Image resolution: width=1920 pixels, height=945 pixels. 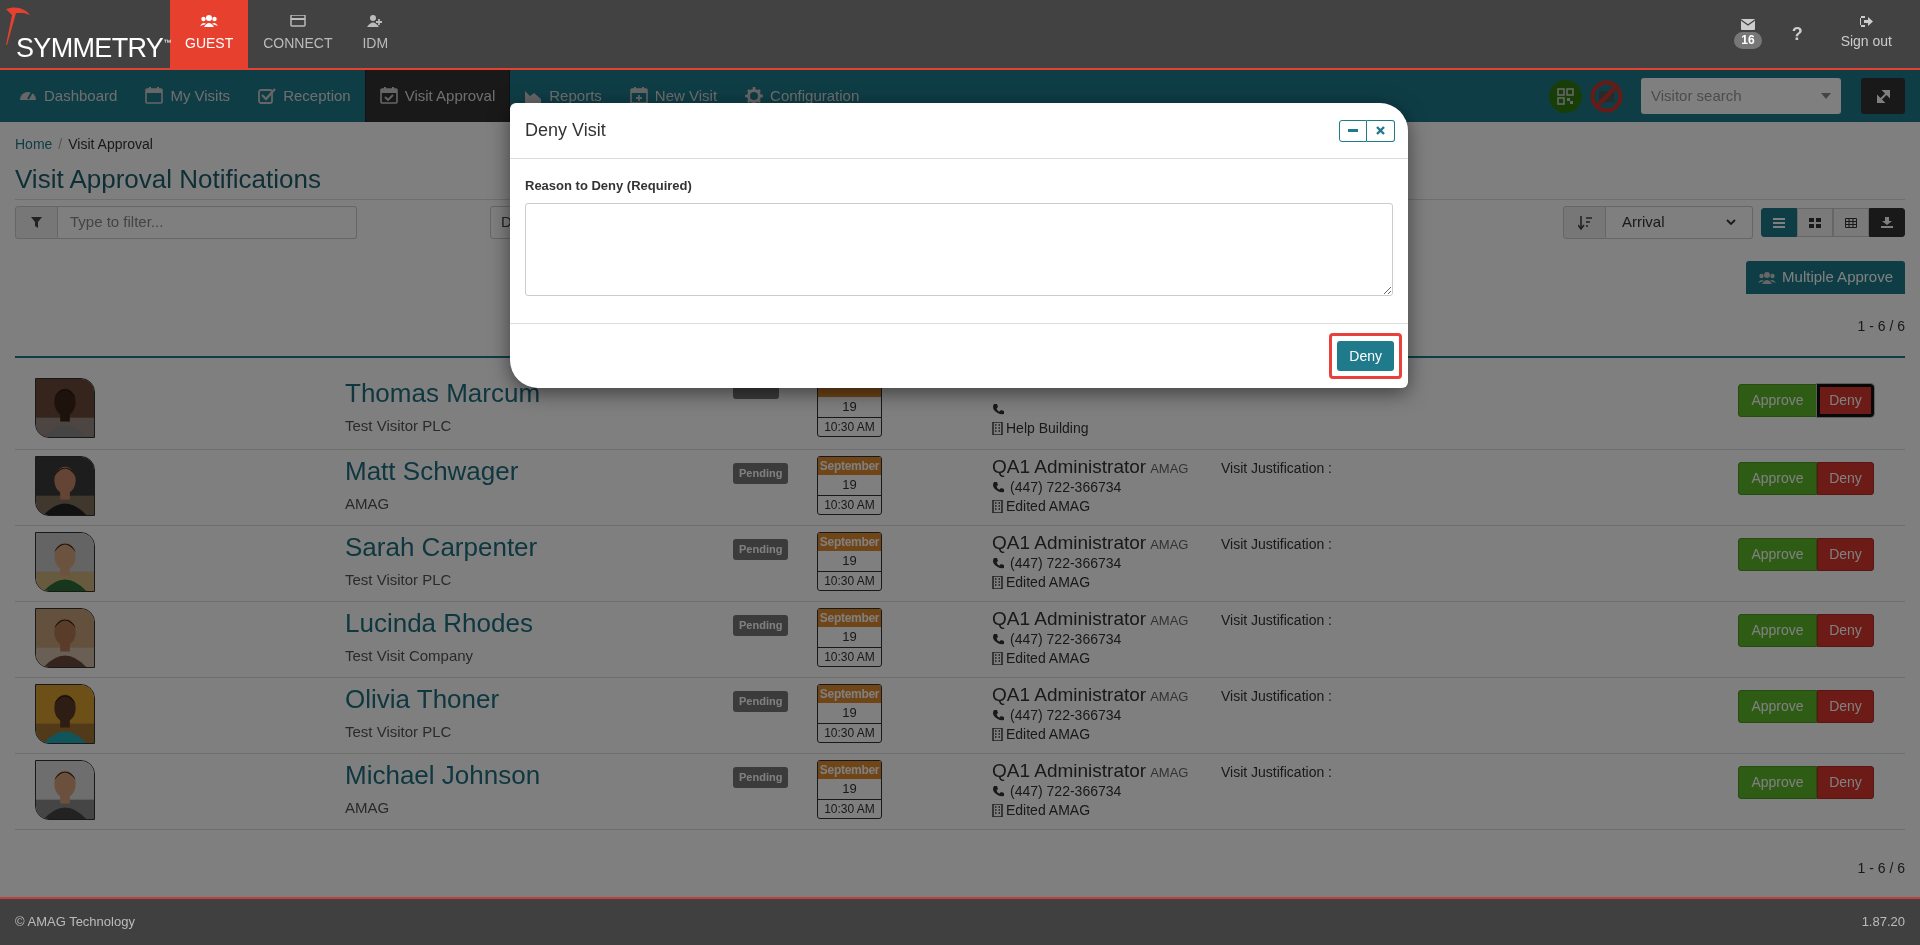 I want to click on expand-icon, so click(x=1883, y=96).